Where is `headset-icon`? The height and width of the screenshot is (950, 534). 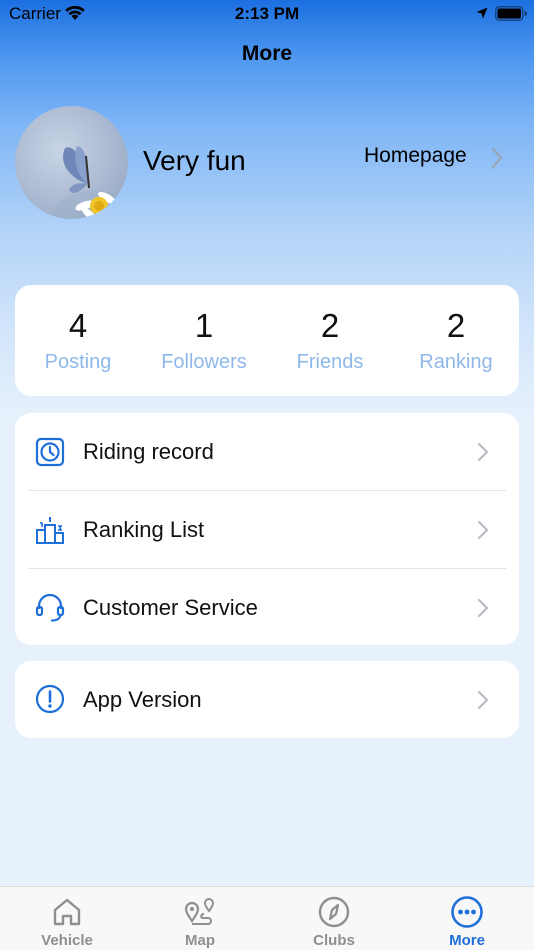 headset-icon is located at coordinates (50, 607).